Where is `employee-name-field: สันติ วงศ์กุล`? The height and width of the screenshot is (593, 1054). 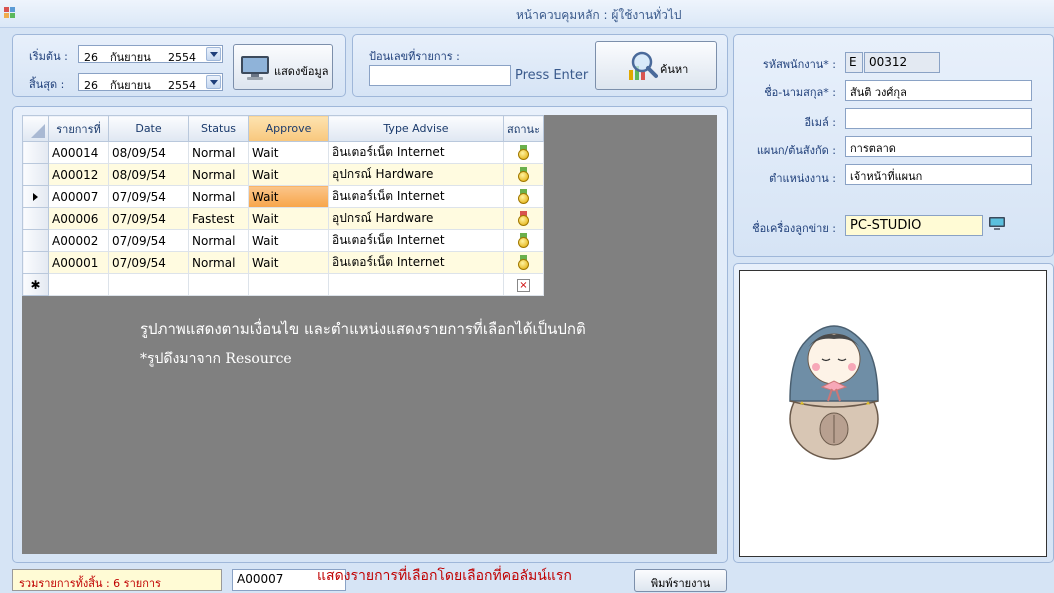
employee-name-field: สันติ วงศ์กุล is located at coordinates (938, 90).